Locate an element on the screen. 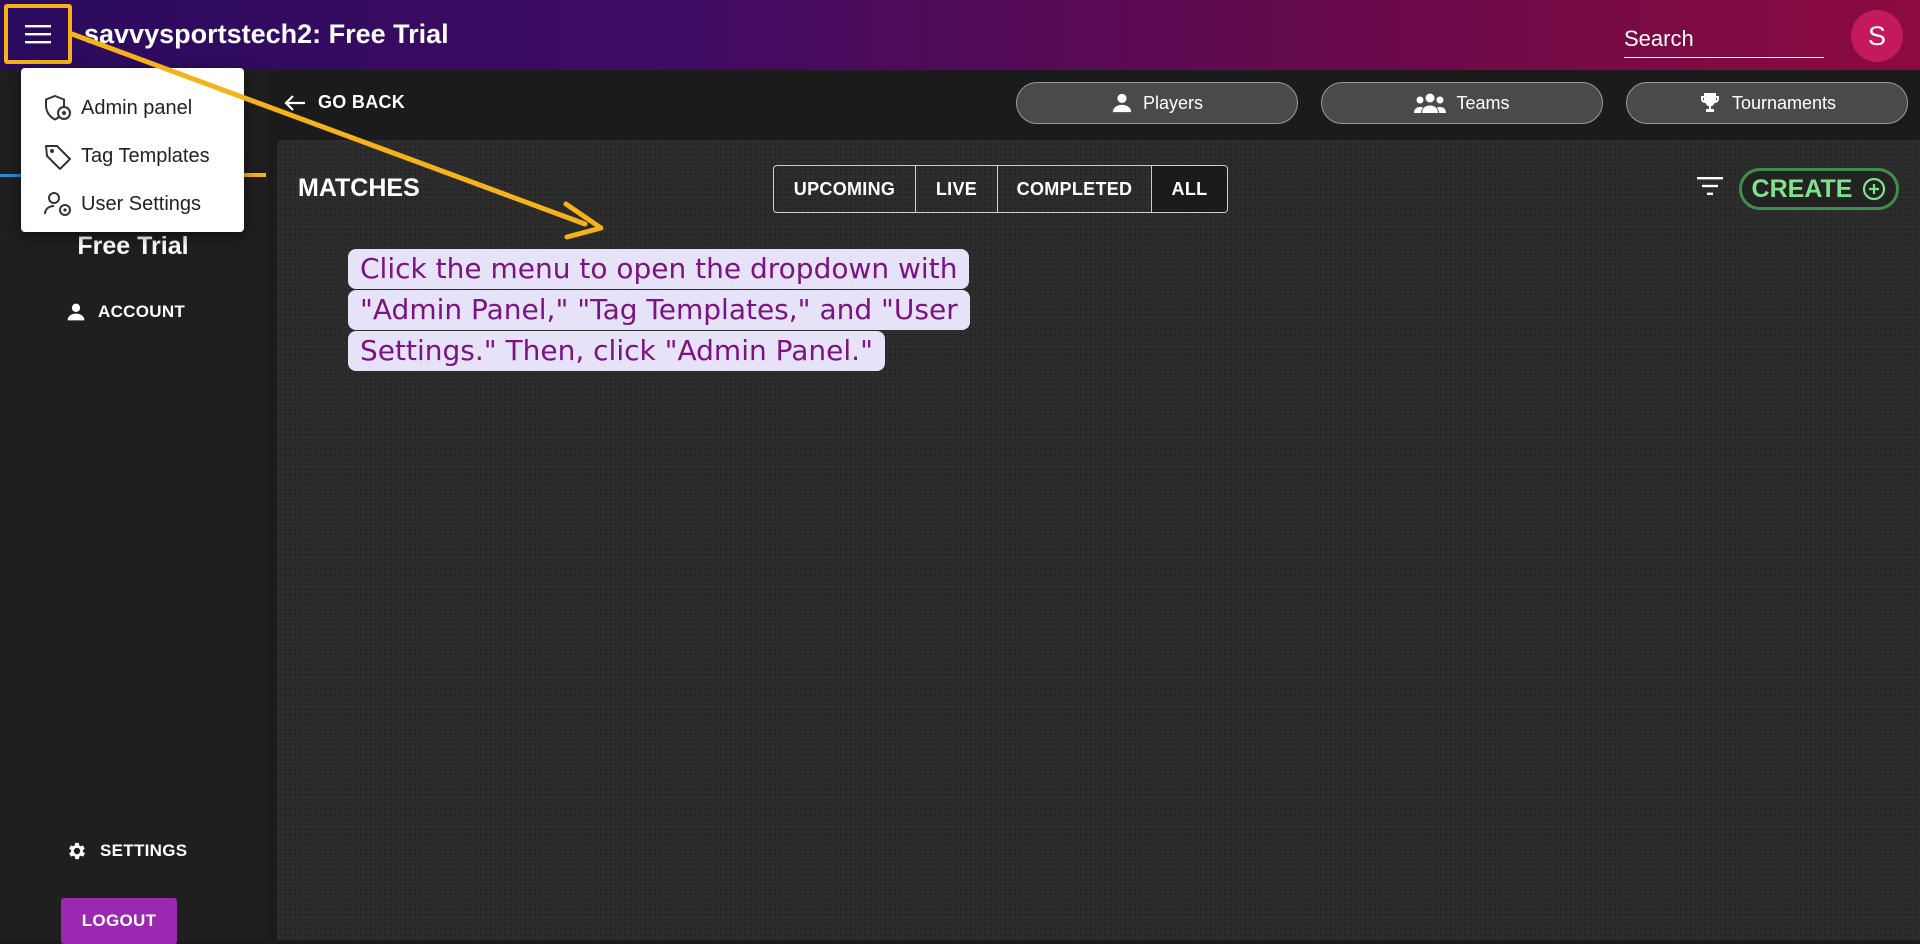 This screenshot has width=1920, height=944. avatar: S is located at coordinates (1877, 36).